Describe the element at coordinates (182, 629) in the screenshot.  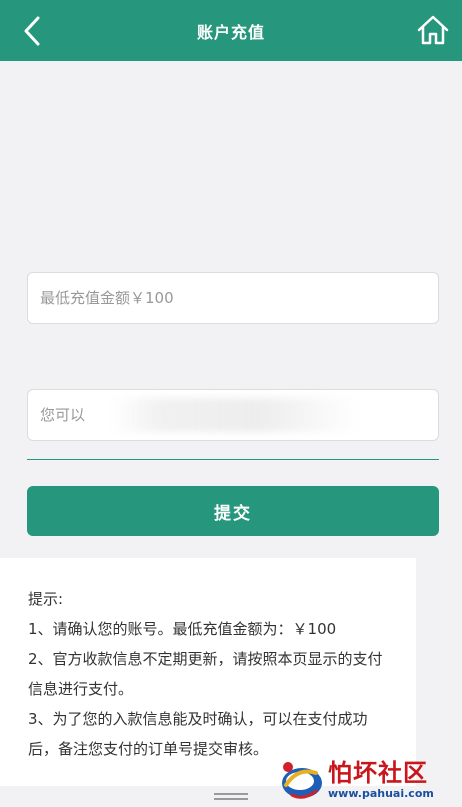
I see `tip-line-1: 1、请确认您的账号。最低充值金额为：￥100` at that location.